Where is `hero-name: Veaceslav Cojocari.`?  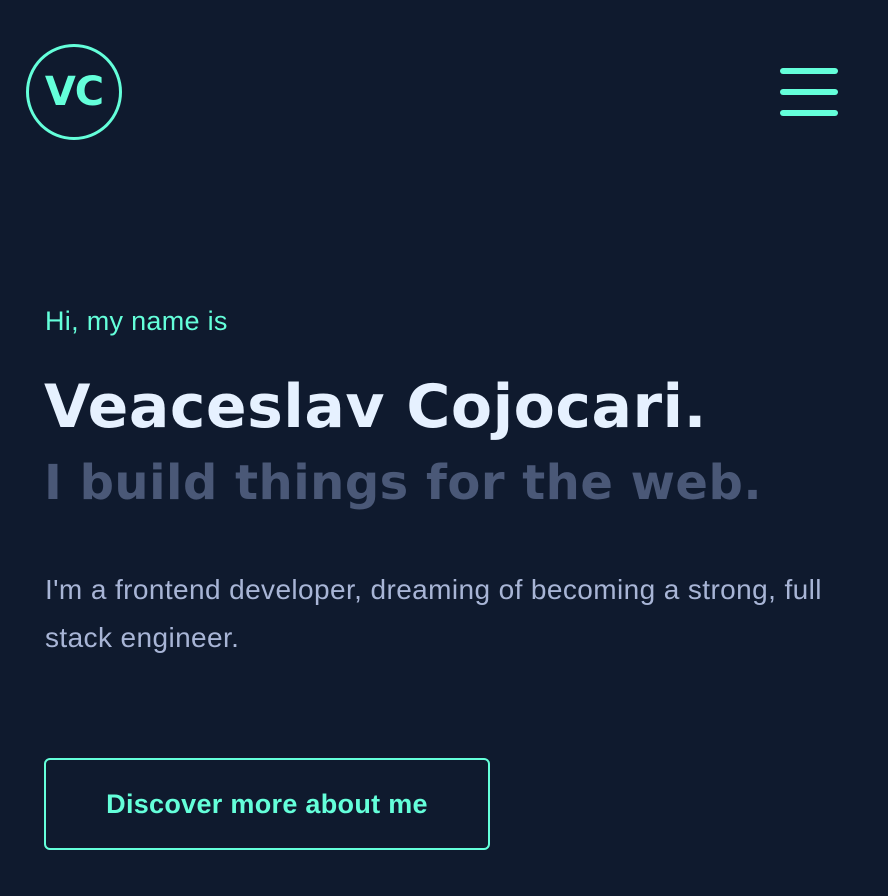 hero-name: Veaceslav Cojocari. is located at coordinates (375, 407).